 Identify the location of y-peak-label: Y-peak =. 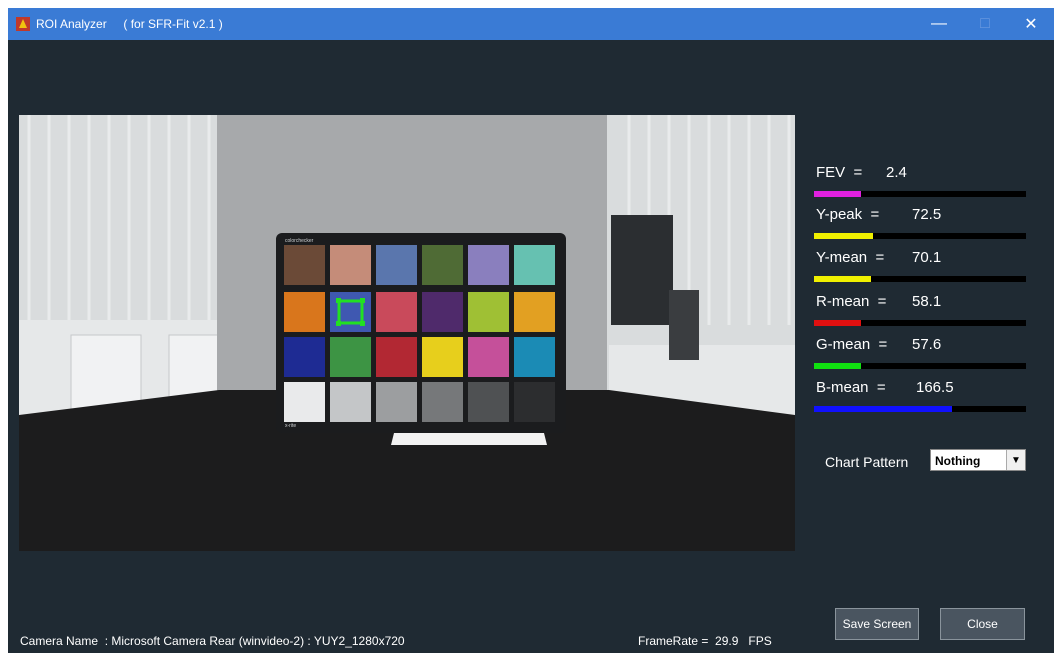
(848, 214).